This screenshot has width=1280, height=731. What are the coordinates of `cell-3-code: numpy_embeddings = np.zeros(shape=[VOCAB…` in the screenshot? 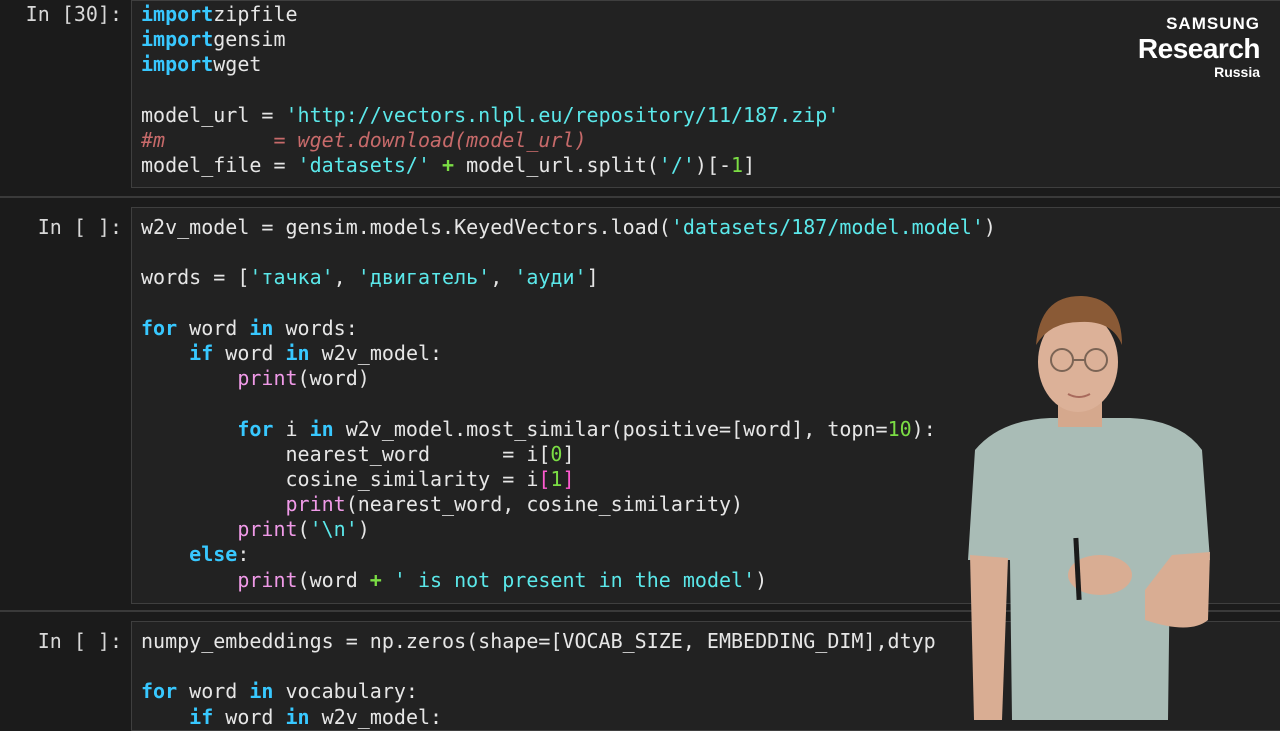 It's located at (538, 679).